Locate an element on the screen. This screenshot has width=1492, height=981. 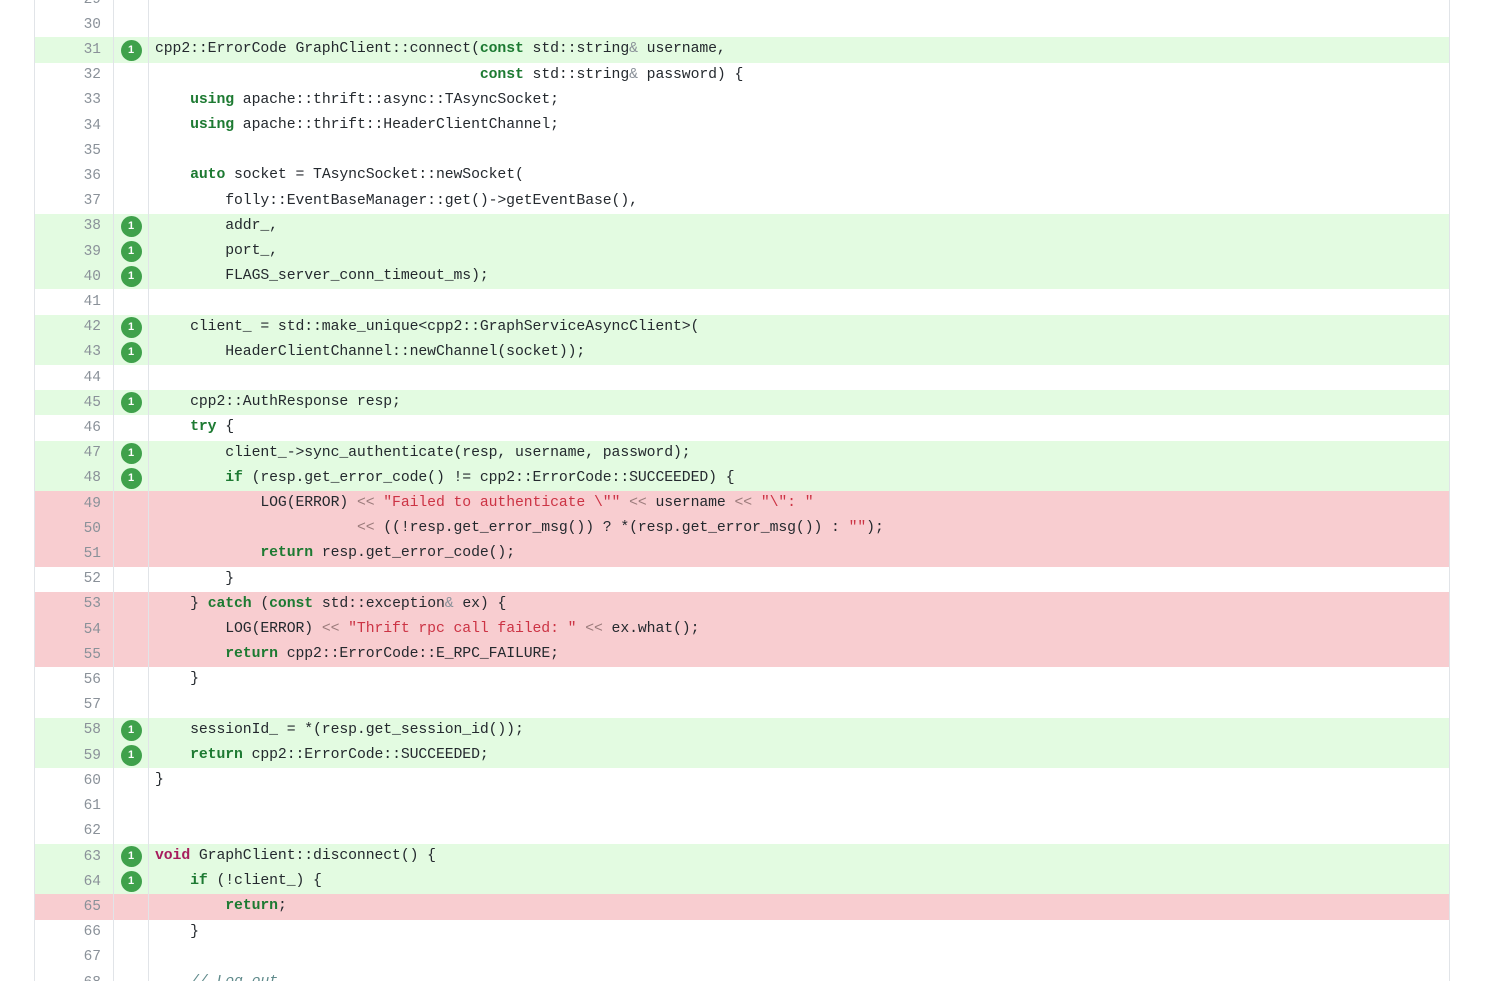
line-number: 38 is located at coordinates (74, 226).